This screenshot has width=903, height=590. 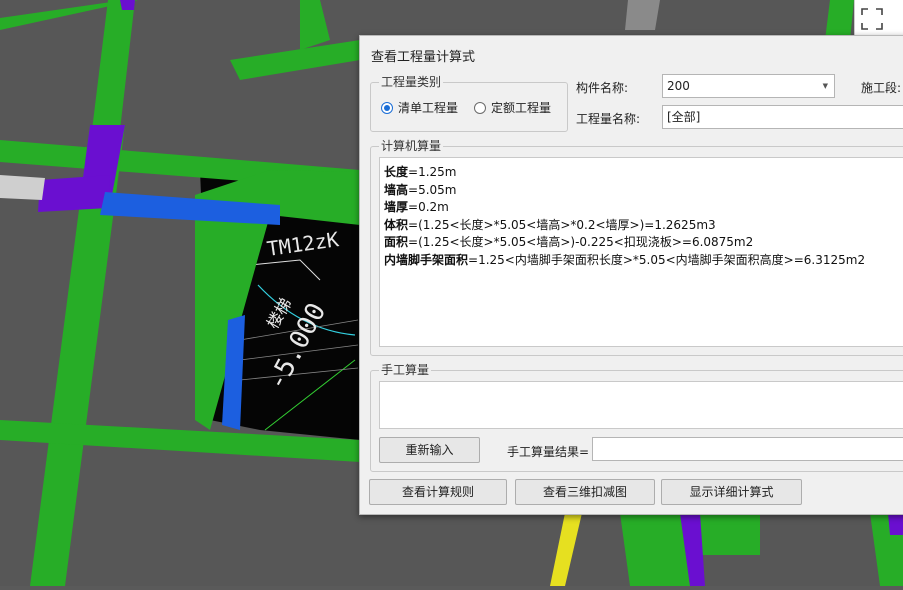 I want to click on reenter-button: 重新输入, so click(x=429, y=450).